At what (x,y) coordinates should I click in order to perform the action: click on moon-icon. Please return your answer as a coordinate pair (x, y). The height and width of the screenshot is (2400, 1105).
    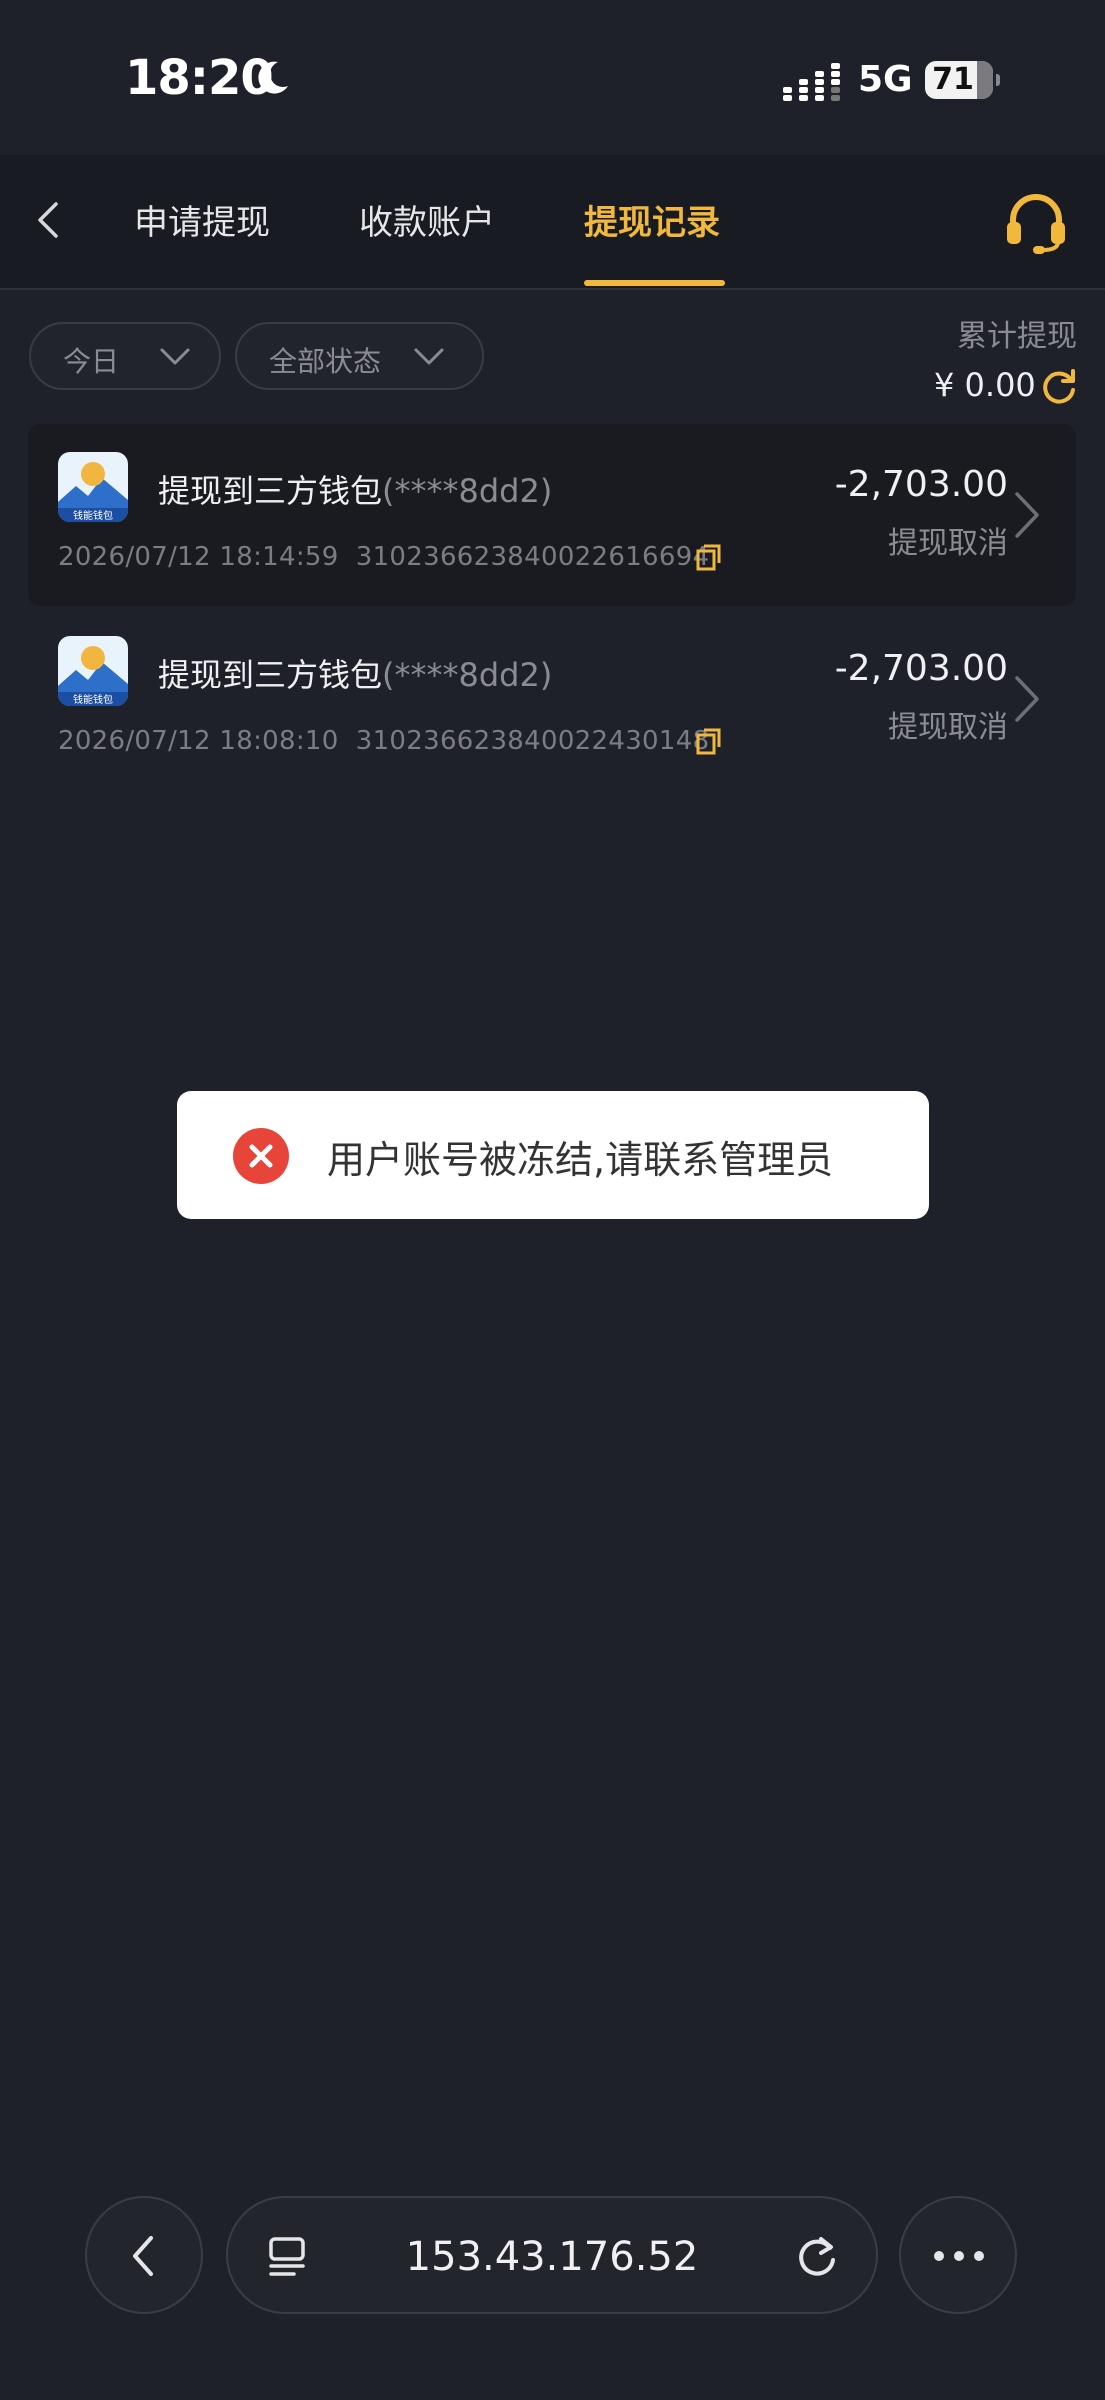
    Looking at the image, I should click on (273, 77).